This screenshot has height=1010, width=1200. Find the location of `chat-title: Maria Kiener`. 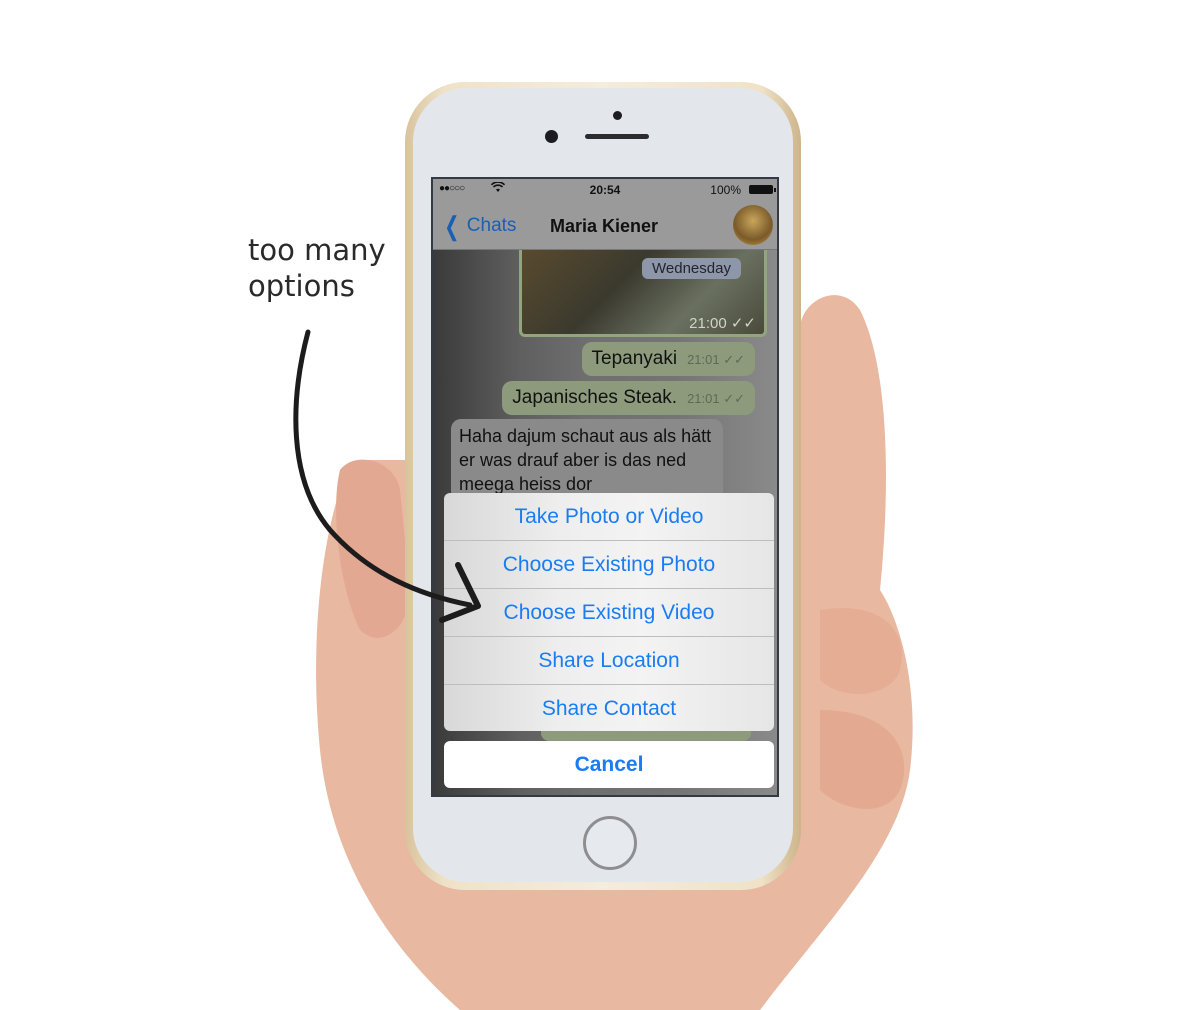

chat-title: Maria Kiener is located at coordinates (605, 226).